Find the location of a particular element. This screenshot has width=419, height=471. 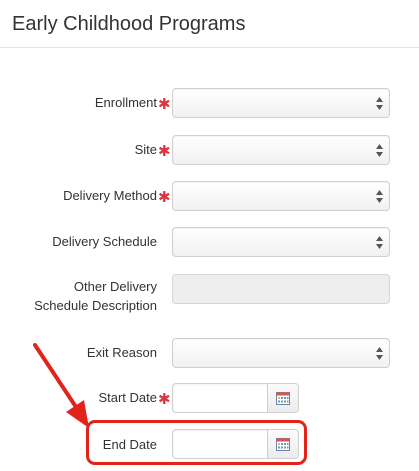

end-date-field is located at coordinates (235, 444).